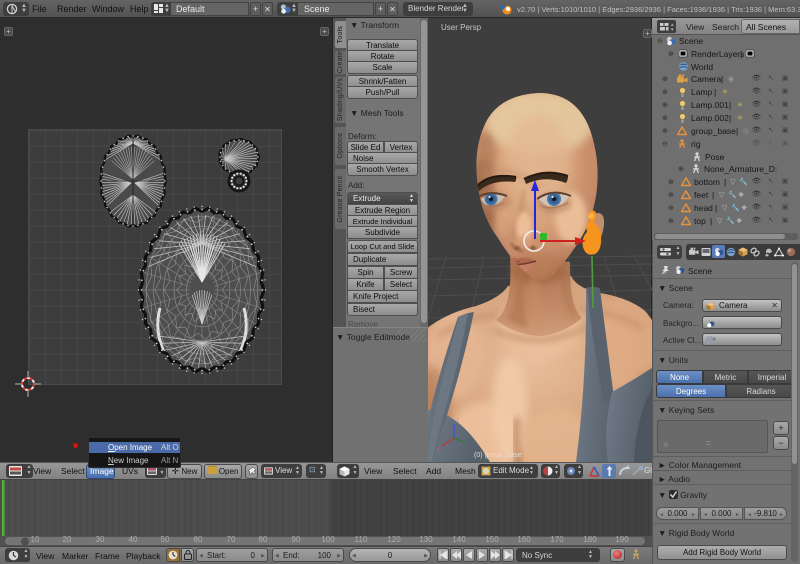 The width and height of the screenshot is (800, 564). Describe the element at coordinates (437, 450) in the screenshot. I see `svg-text: x` at that location.